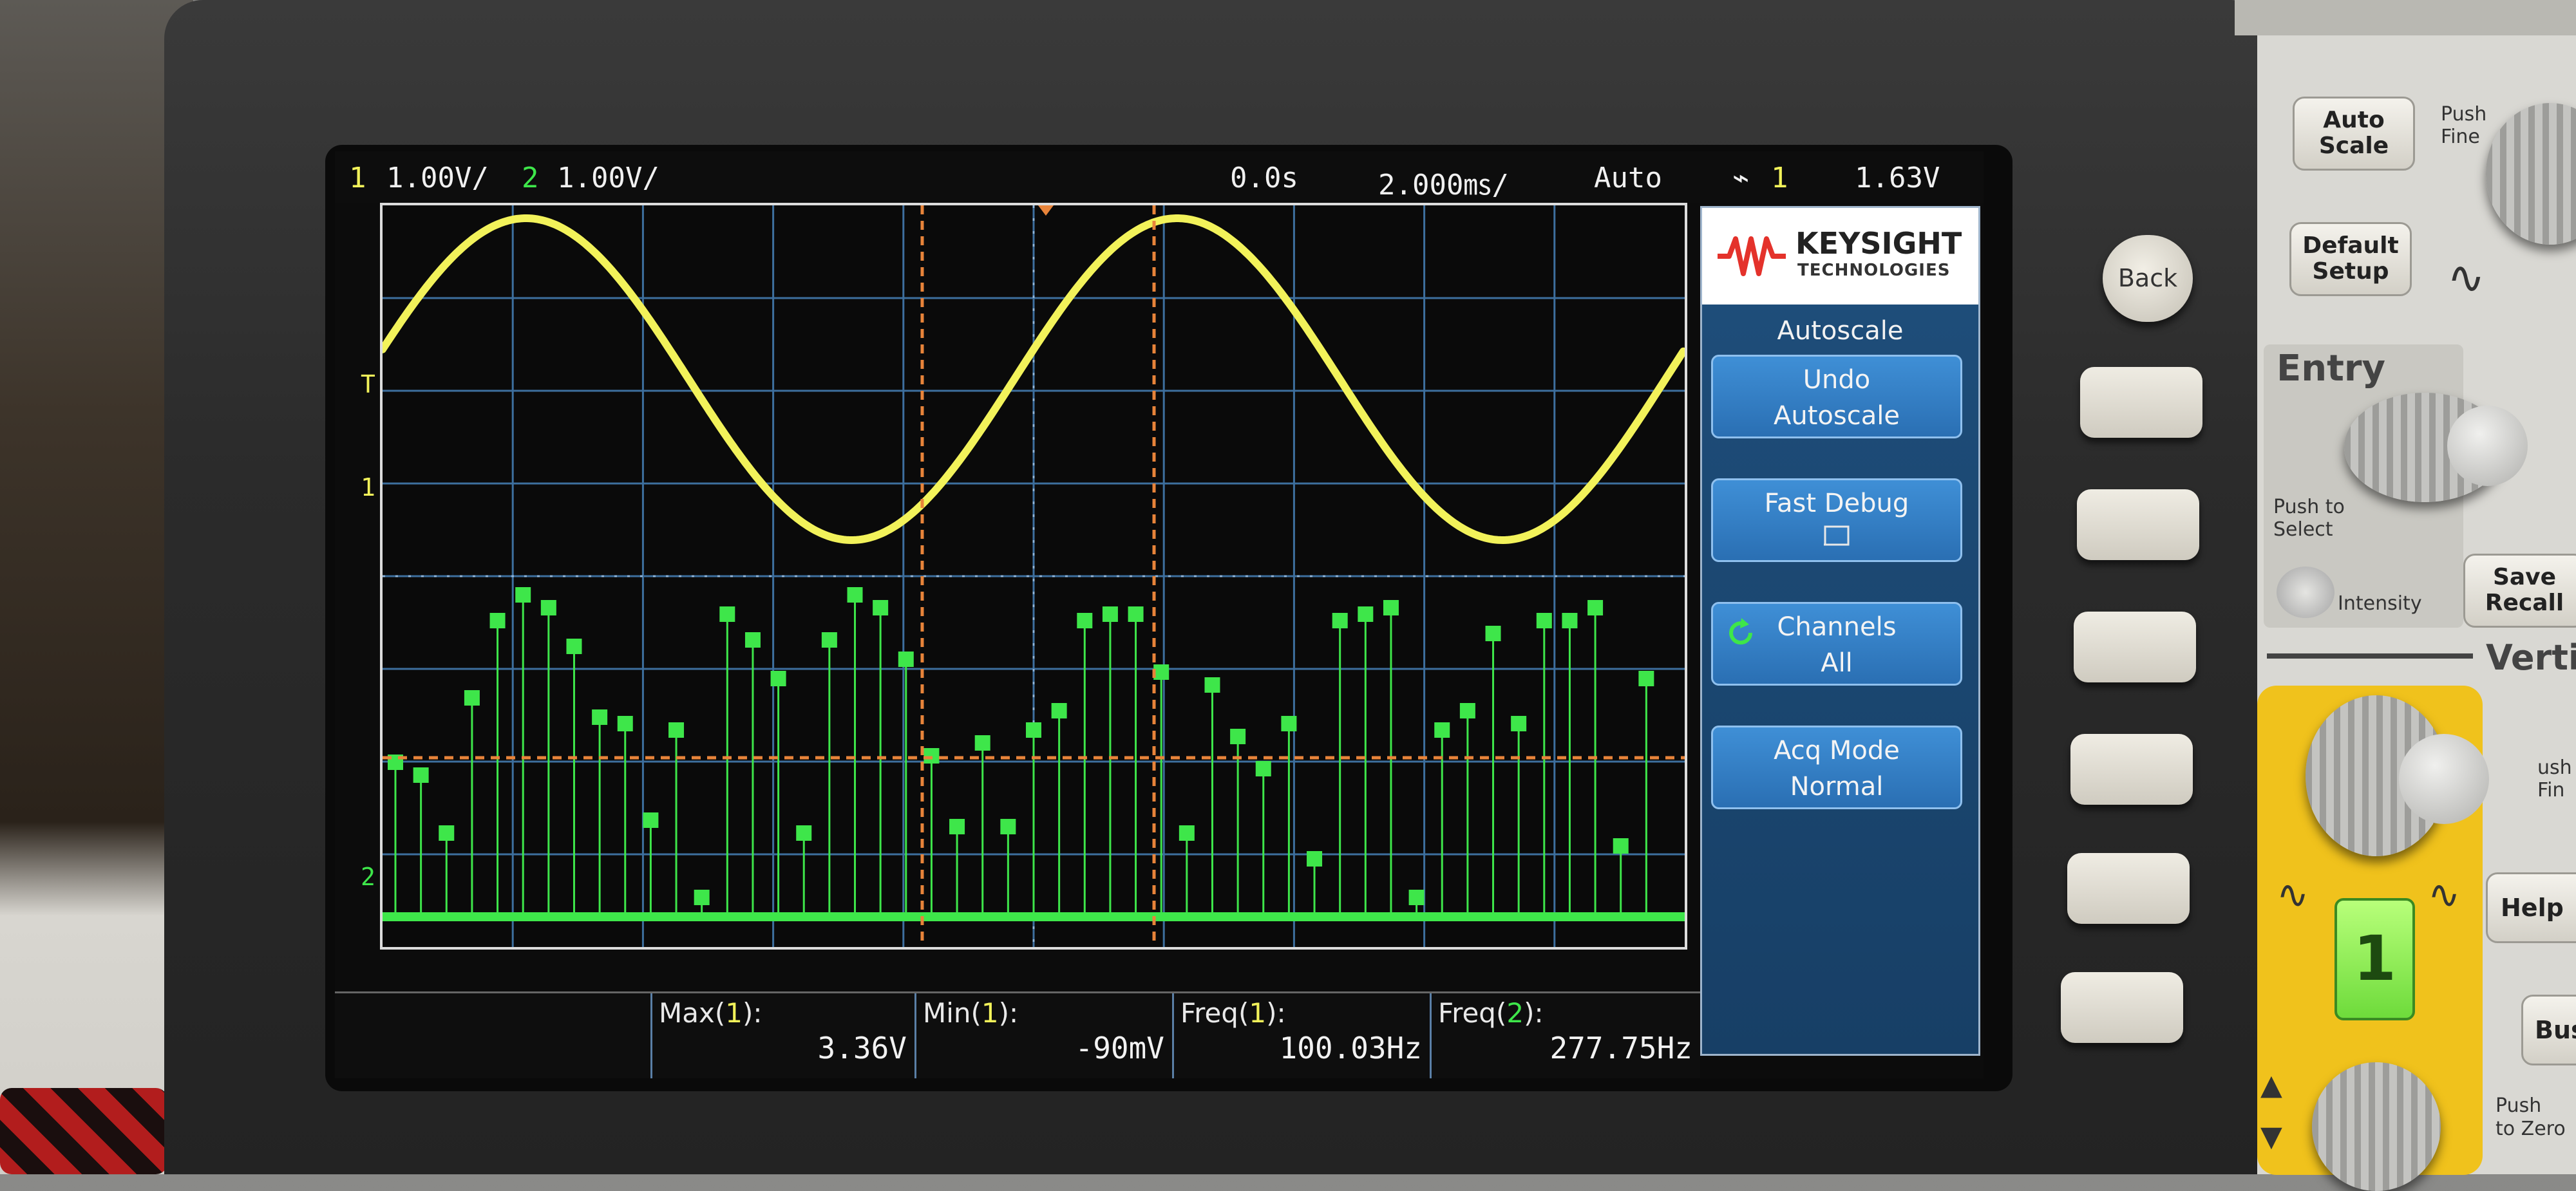  I want to click on measurement-label: Freq(2):, so click(1491, 1013).